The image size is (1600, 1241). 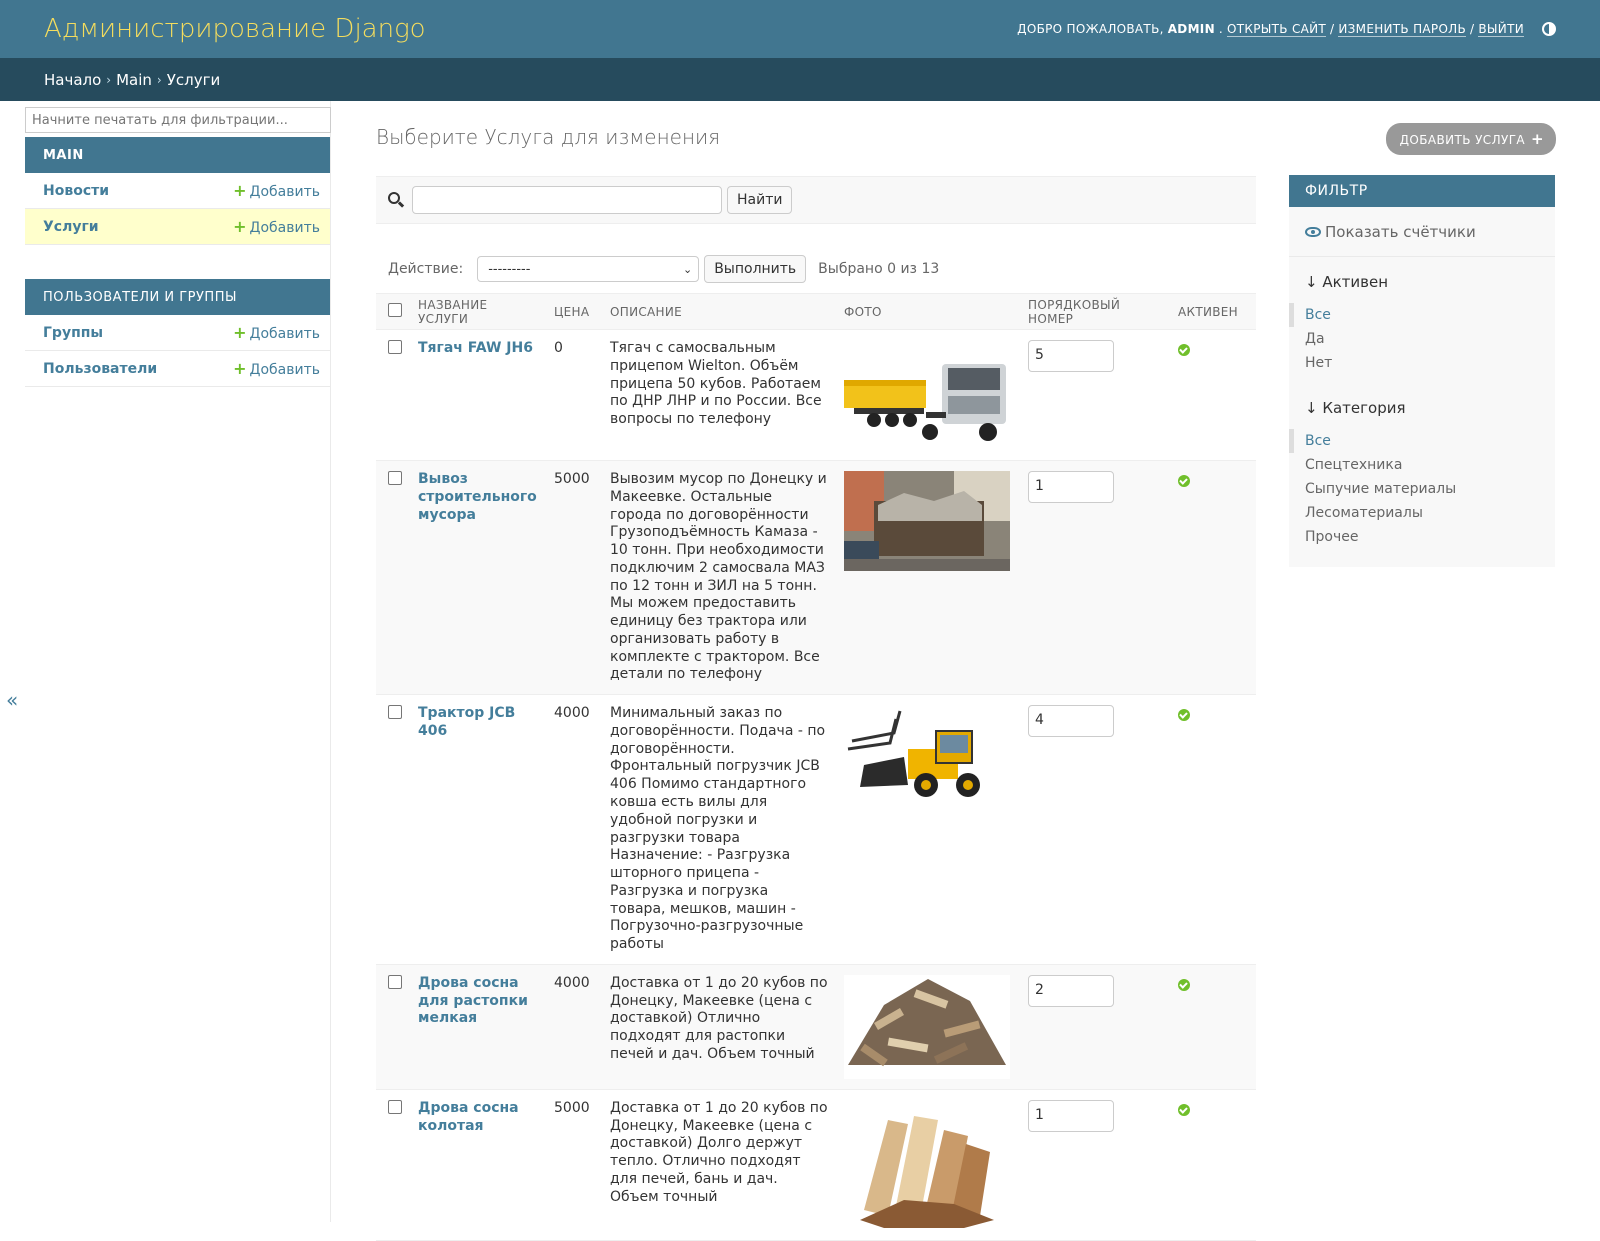 I want to click on module-caption-main: MAIN, so click(x=177, y=155).